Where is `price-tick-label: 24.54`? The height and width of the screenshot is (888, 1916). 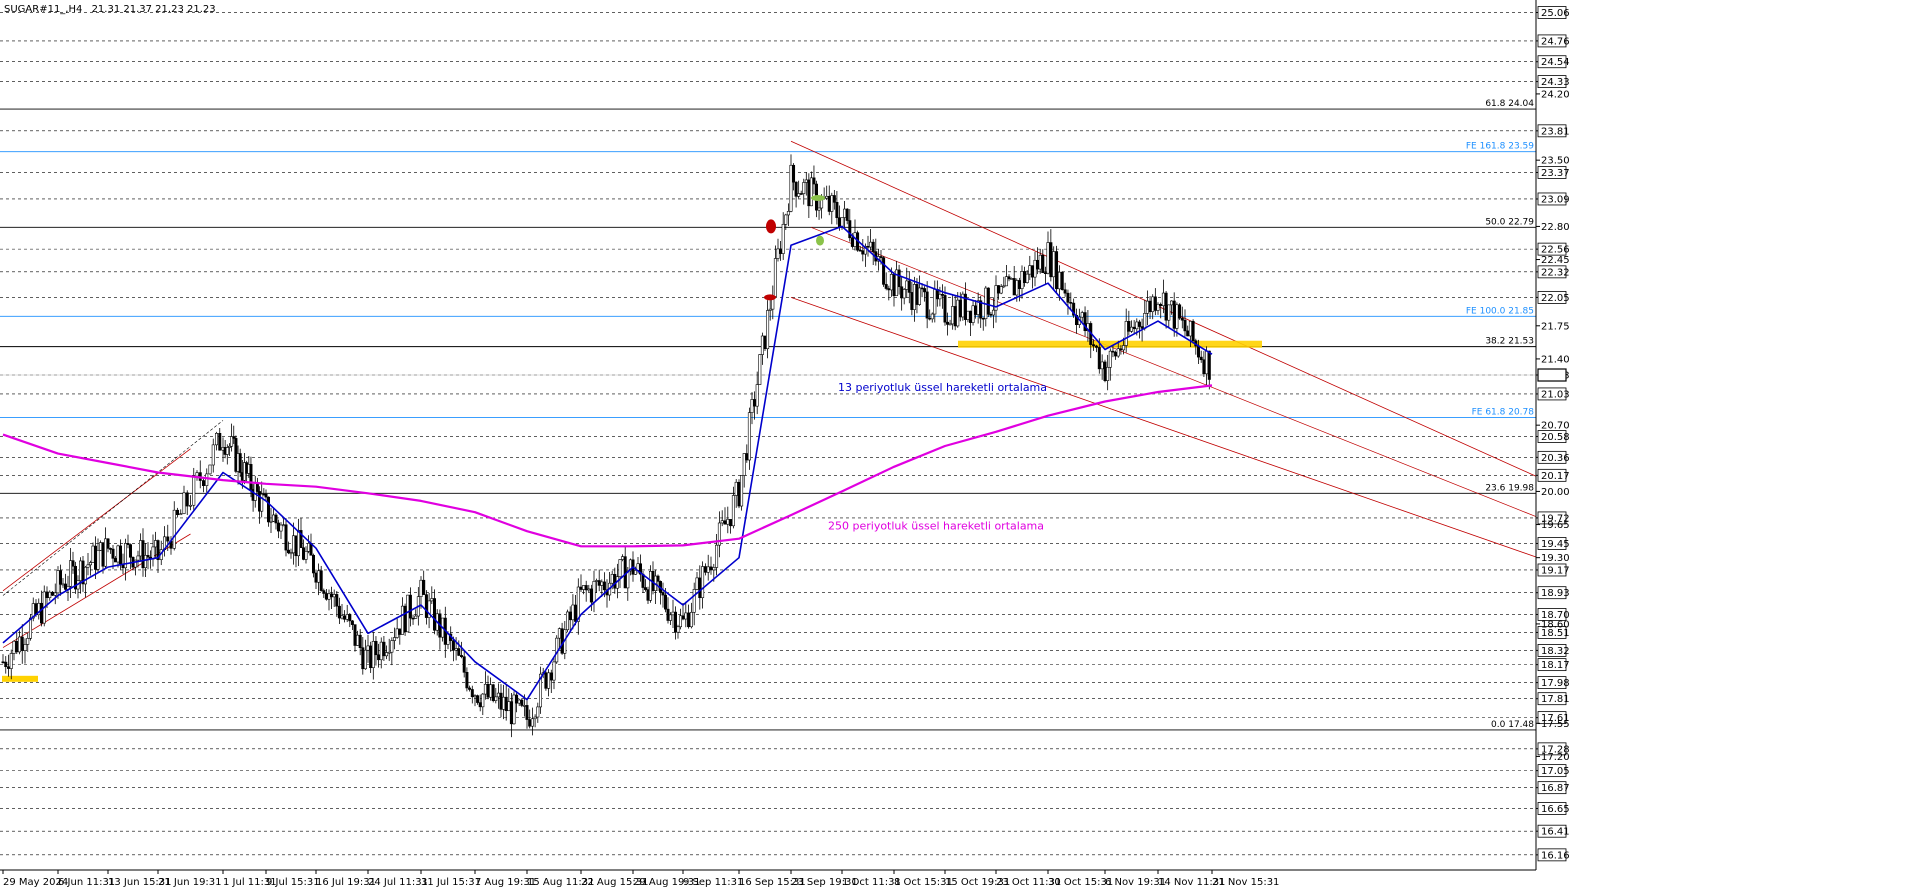 price-tick-label: 24.54 is located at coordinates (1555, 62).